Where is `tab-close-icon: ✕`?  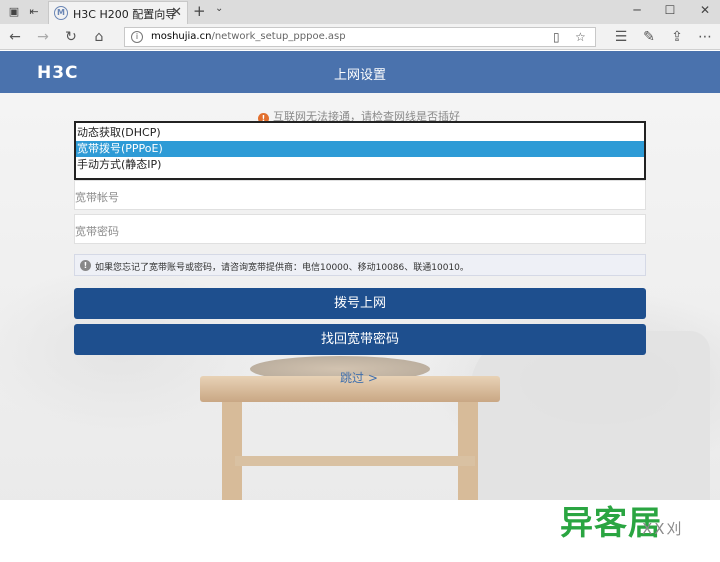 tab-close-icon: ✕ is located at coordinates (176, 12).